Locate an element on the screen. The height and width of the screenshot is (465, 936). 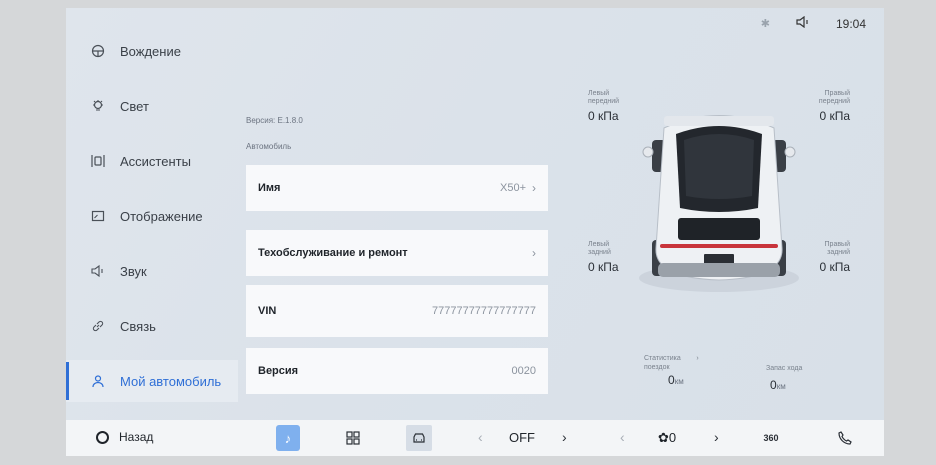
sidebar-item-connection: Связь is located at coordinates (152, 326).